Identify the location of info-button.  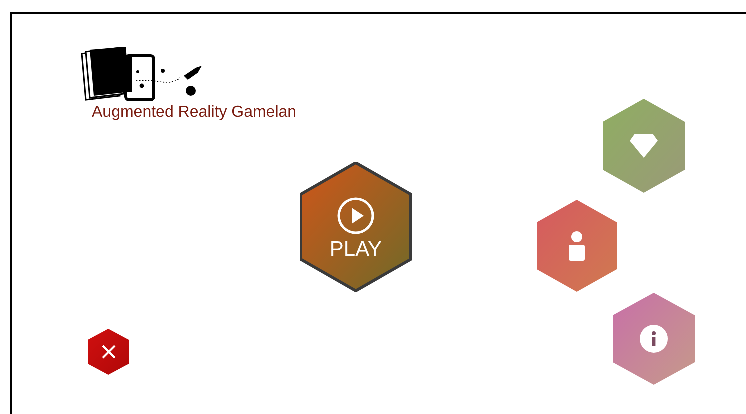
(654, 339).